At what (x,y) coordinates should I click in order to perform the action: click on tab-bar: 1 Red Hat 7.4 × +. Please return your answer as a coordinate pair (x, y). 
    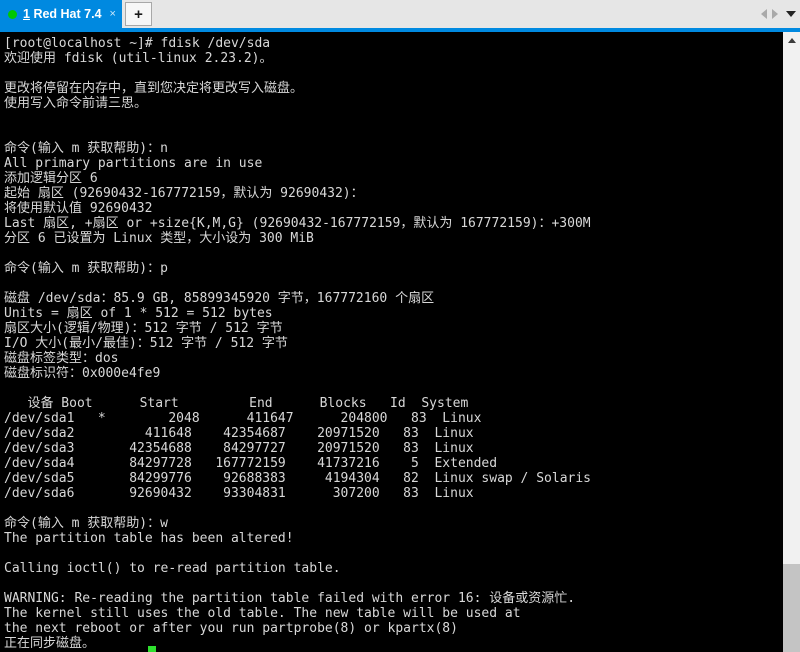
    Looking at the image, I should click on (400, 14).